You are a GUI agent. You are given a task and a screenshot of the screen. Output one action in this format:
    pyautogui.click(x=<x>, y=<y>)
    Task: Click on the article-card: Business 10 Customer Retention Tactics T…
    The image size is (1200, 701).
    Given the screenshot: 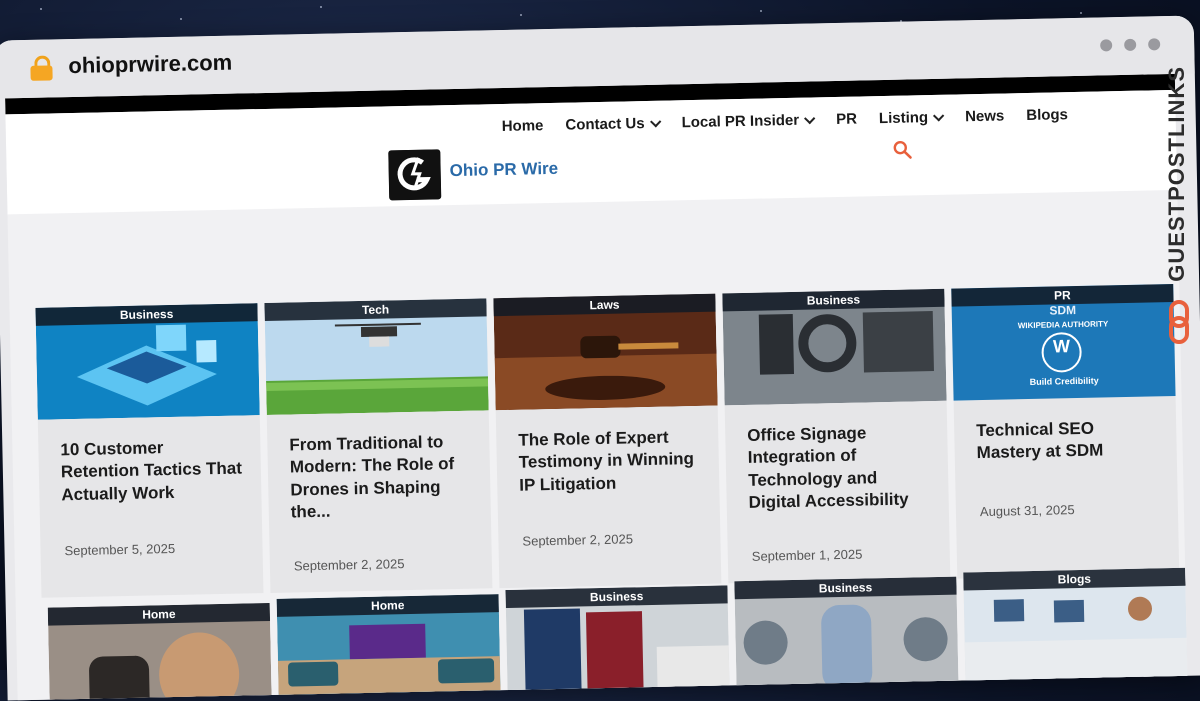 What is the action you would take?
    pyautogui.click(x=149, y=450)
    